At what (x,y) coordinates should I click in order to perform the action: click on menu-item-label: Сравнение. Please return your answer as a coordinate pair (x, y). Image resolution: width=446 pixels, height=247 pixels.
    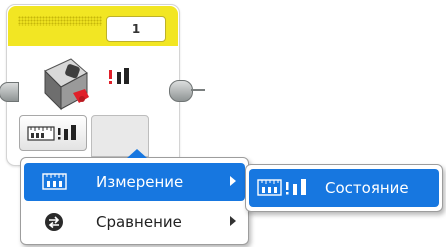
    Looking at the image, I should click on (139, 222).